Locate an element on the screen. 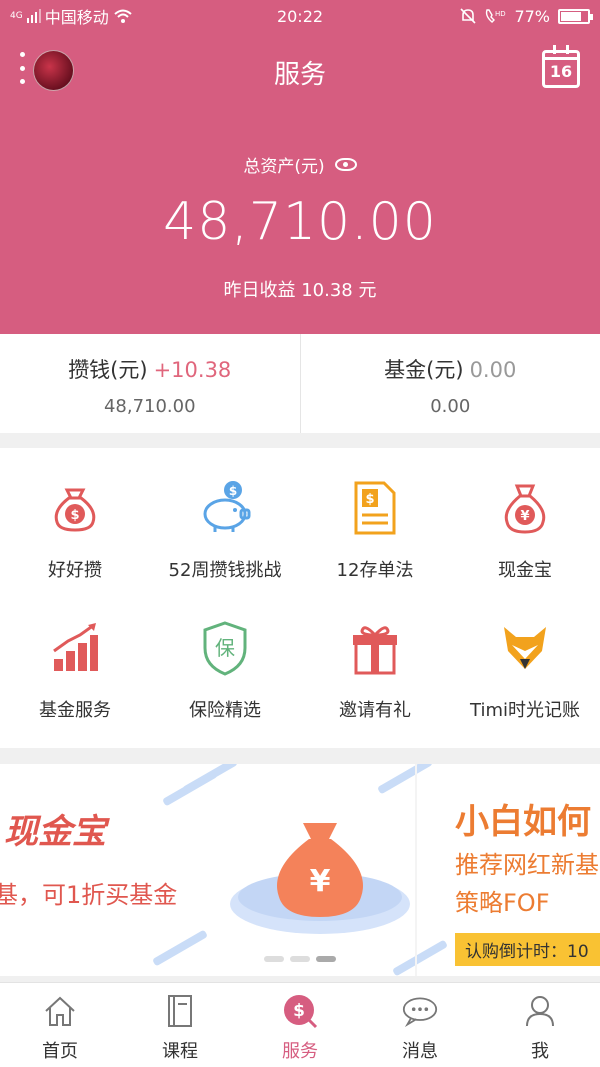 The image size is (600, 1067). hd-call-icon: HD is located at coordinates (496, 16).